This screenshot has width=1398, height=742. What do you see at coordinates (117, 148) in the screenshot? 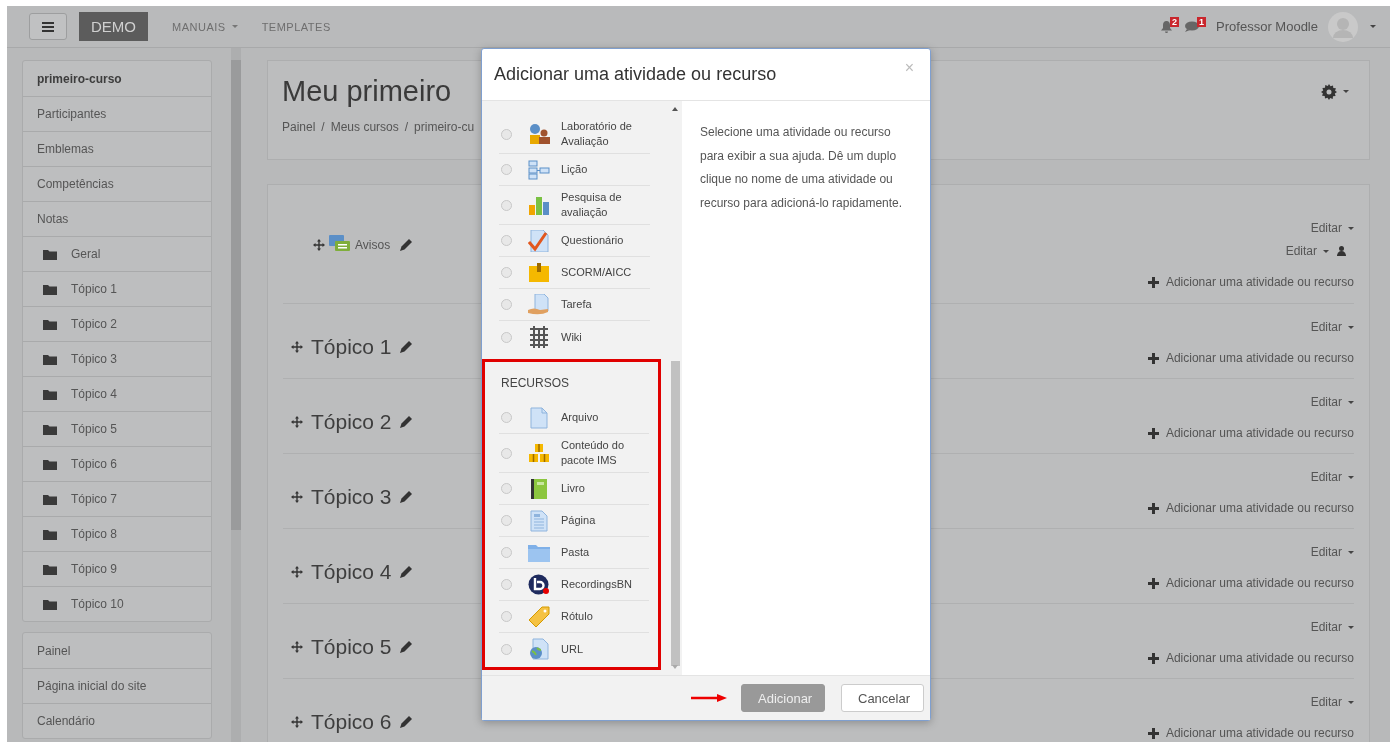
I see `course-nav-item: Emblemas` at bounding box center [117, 148].